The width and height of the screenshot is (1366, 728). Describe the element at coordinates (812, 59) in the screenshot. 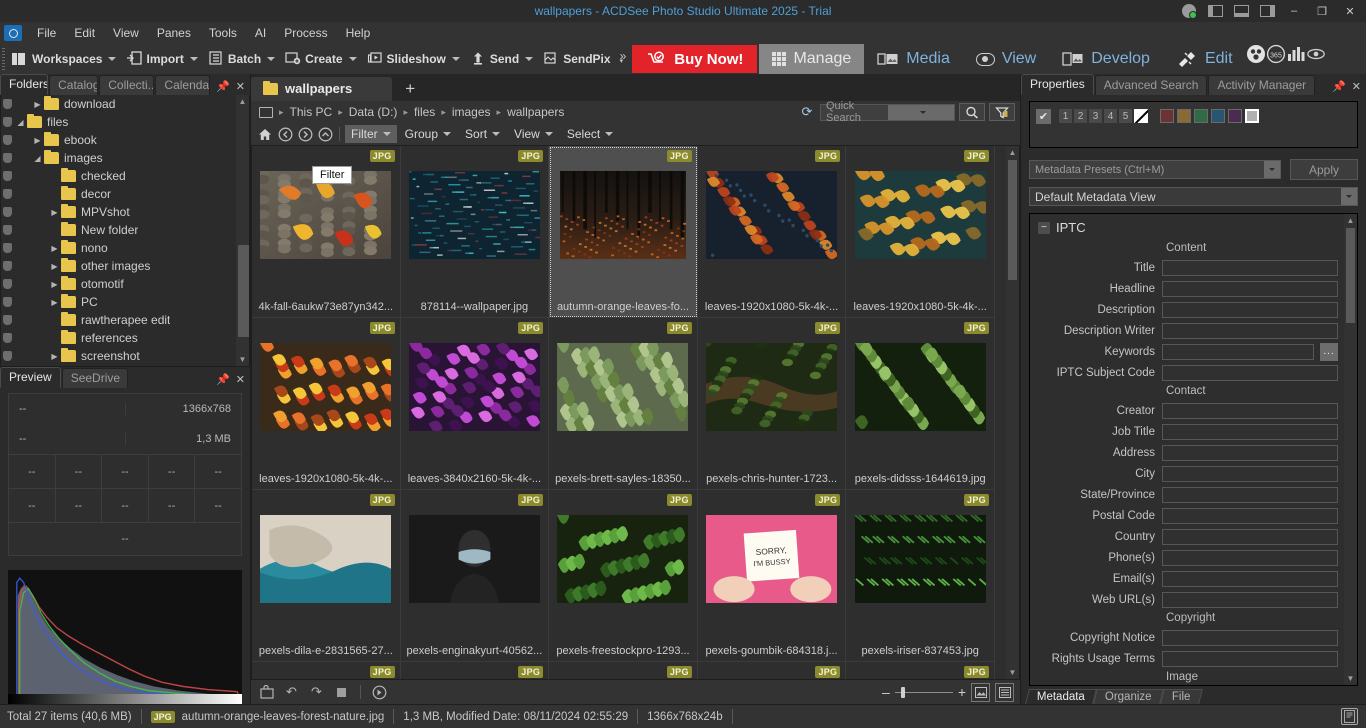

I see `mode-manage: Manage` at that location.